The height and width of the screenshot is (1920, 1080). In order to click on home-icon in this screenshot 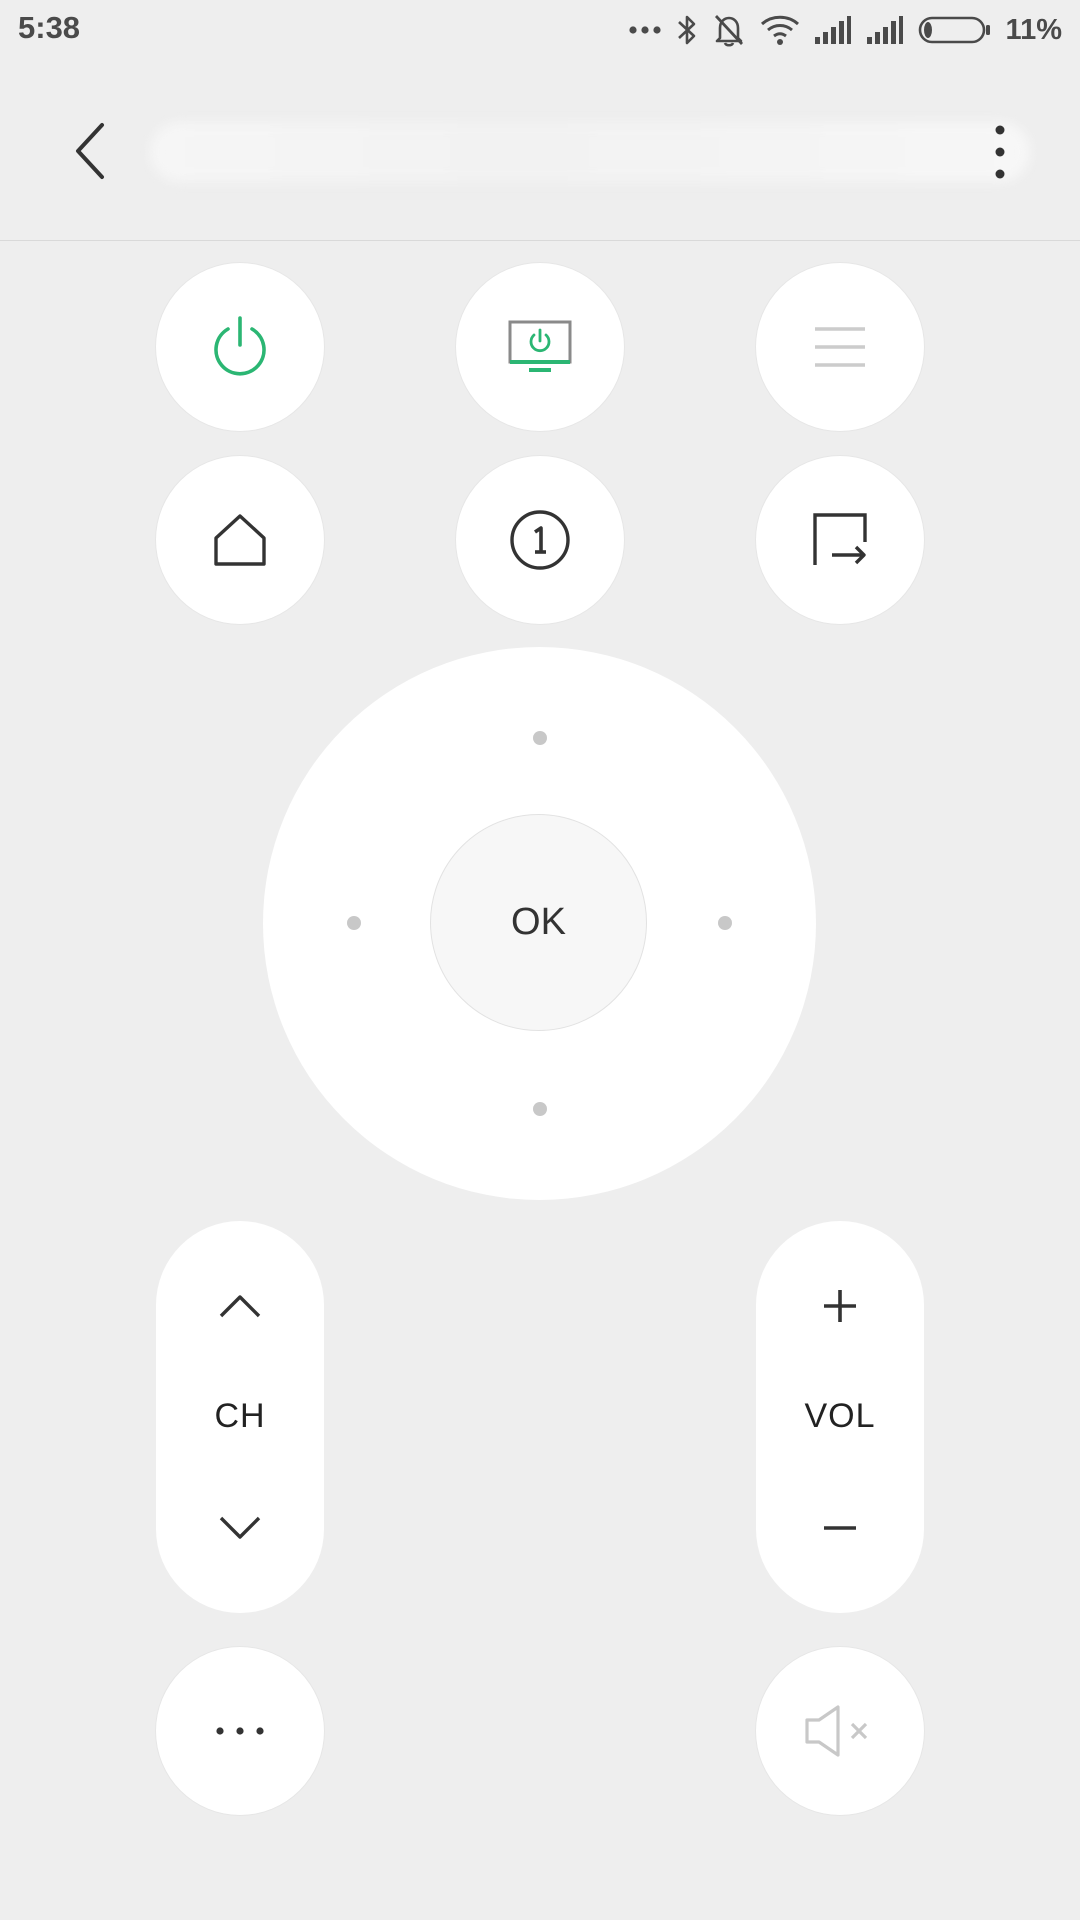, I will do `click(240, 540)`.